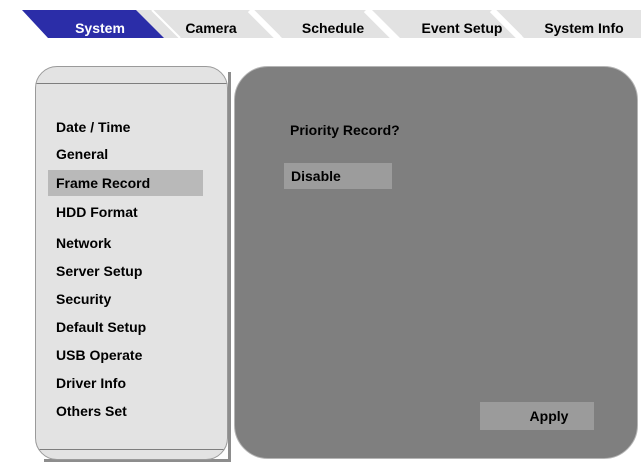  Describe the element at coordinates (125, 327) in the screenshot. I see `sidebar-item-default-setup: Default Setup` at that location.